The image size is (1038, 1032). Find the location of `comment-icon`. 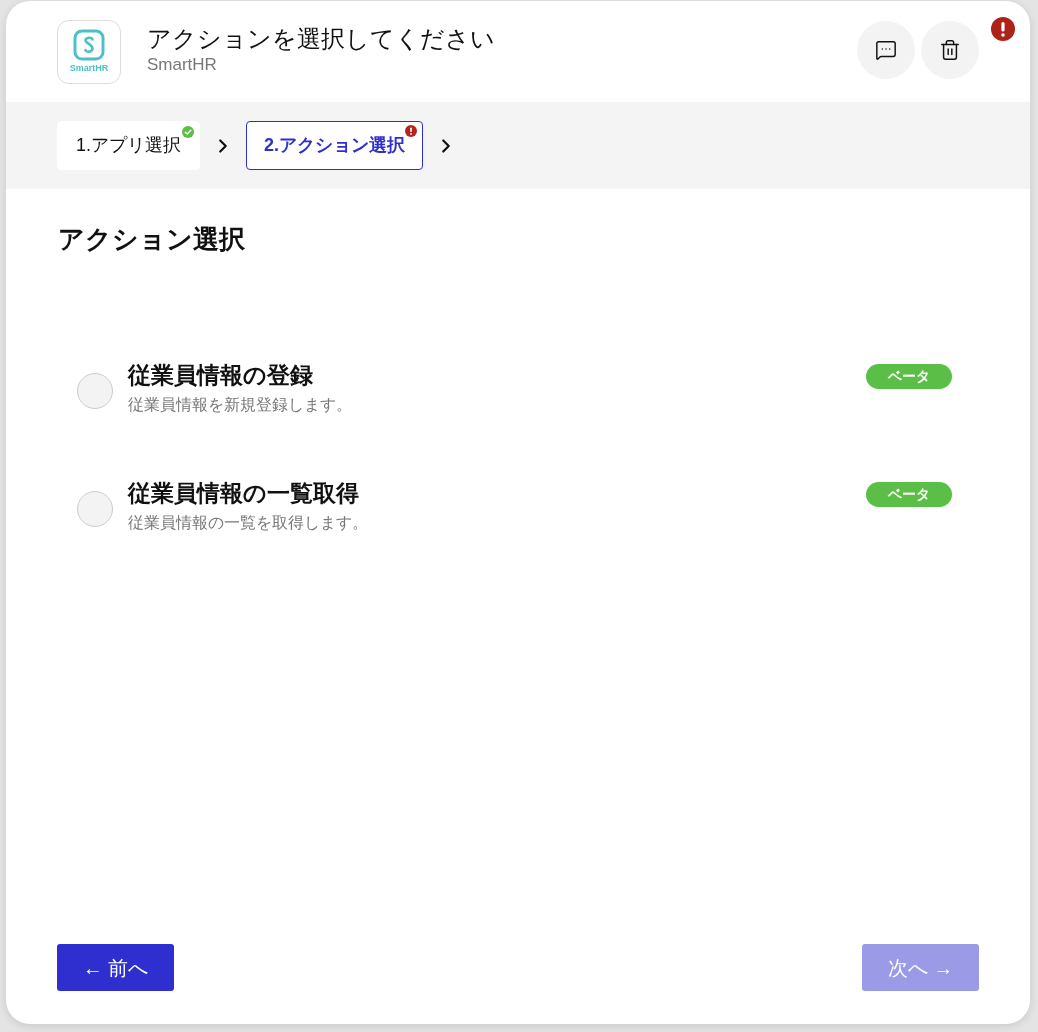

comment-icon is located at coordinates (886, 50).